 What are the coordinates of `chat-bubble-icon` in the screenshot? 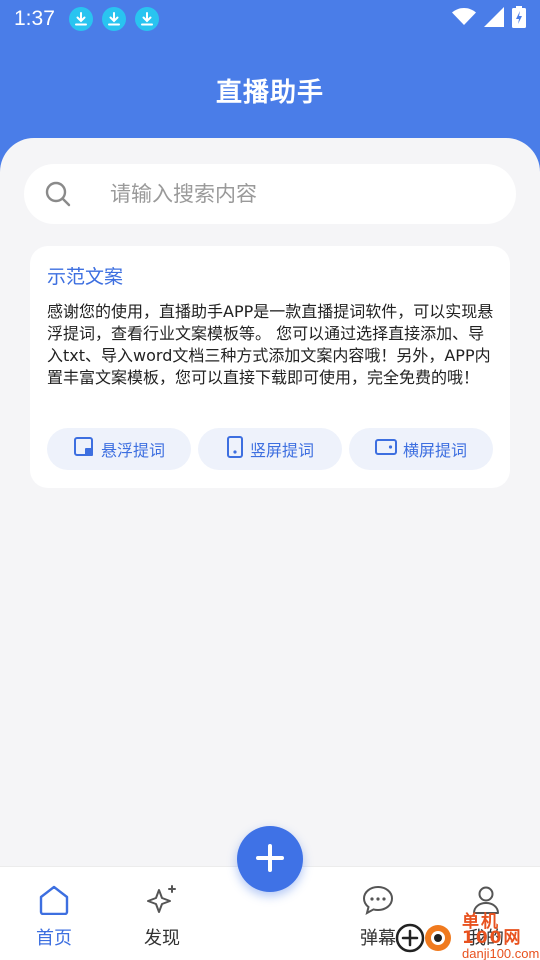 It's located at (378, 902).